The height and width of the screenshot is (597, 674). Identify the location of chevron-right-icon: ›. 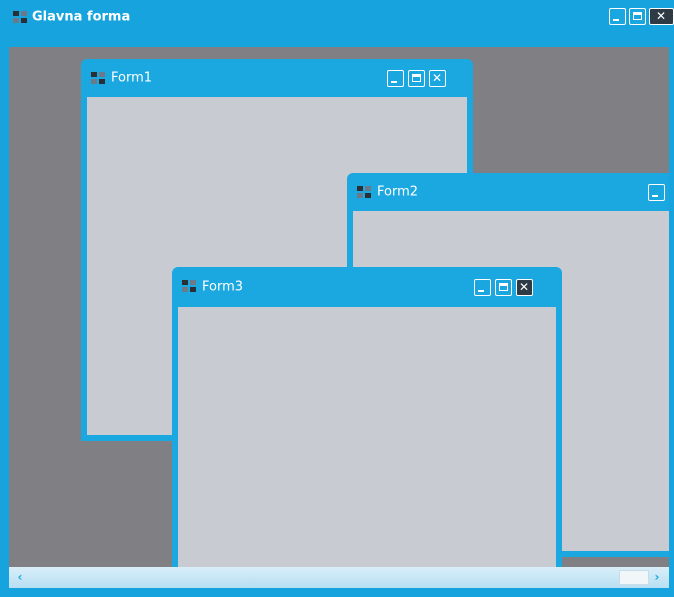
(657, 577).